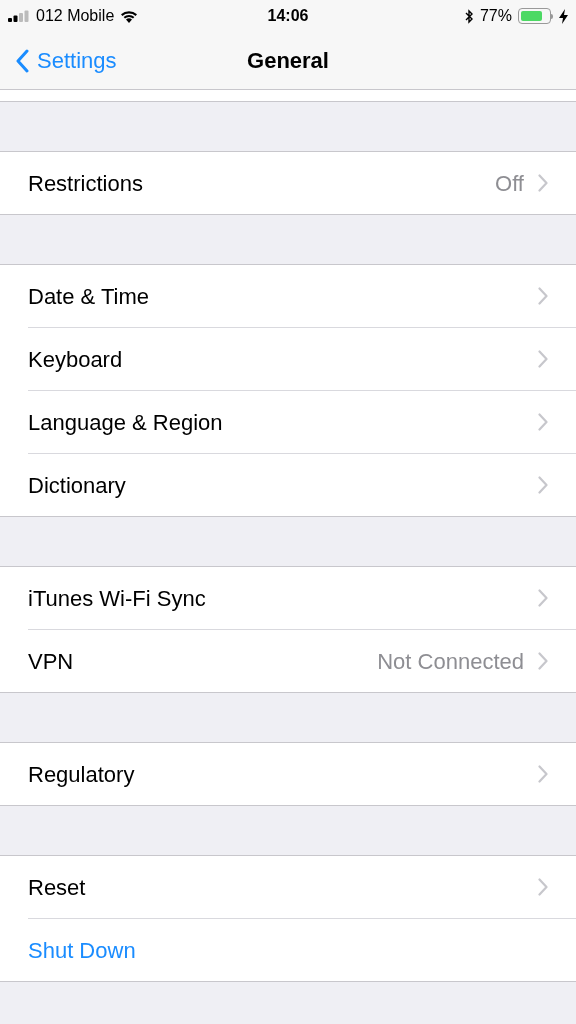  I want to click on row-label: Restrictions, so click(85, 183).